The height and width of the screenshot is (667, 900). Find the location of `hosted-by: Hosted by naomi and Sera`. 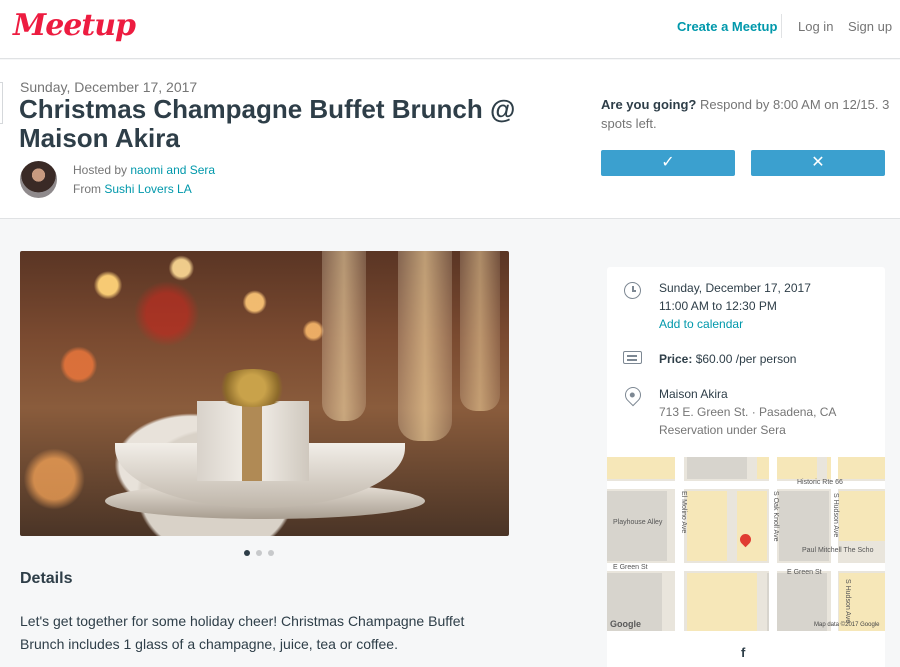

hosted-by: Hosted by naomi and Sera is located at coordinates (144, 170).